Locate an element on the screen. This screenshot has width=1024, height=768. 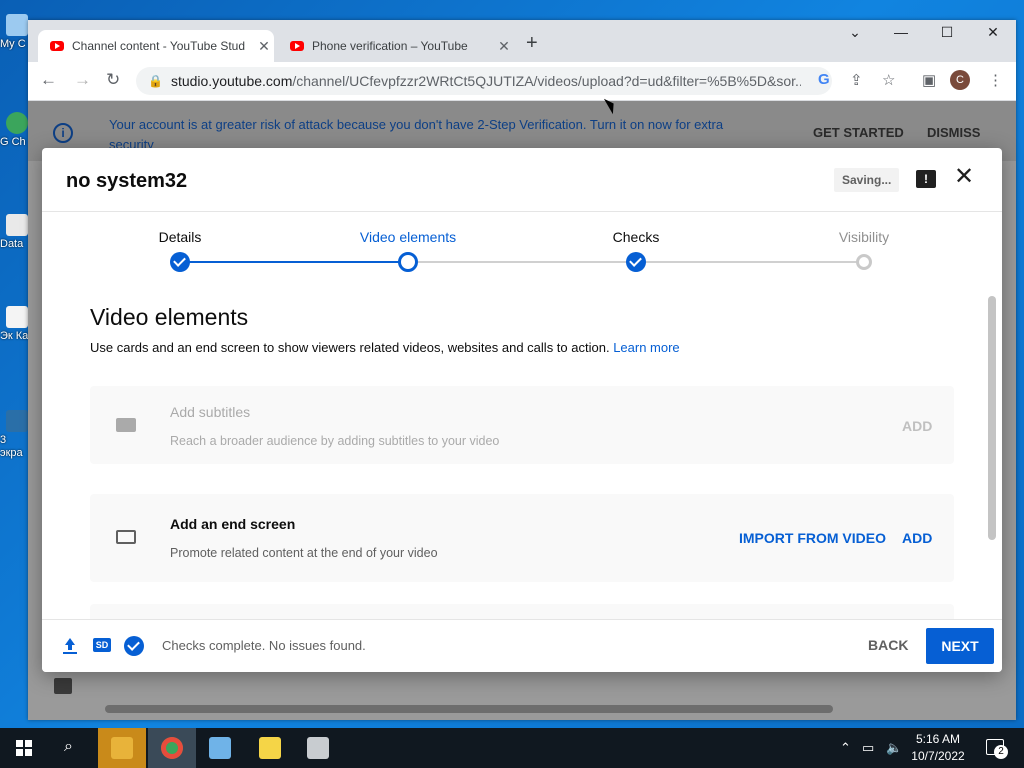
side-panel-icon: ▣ is located at coordinates (929, 80).